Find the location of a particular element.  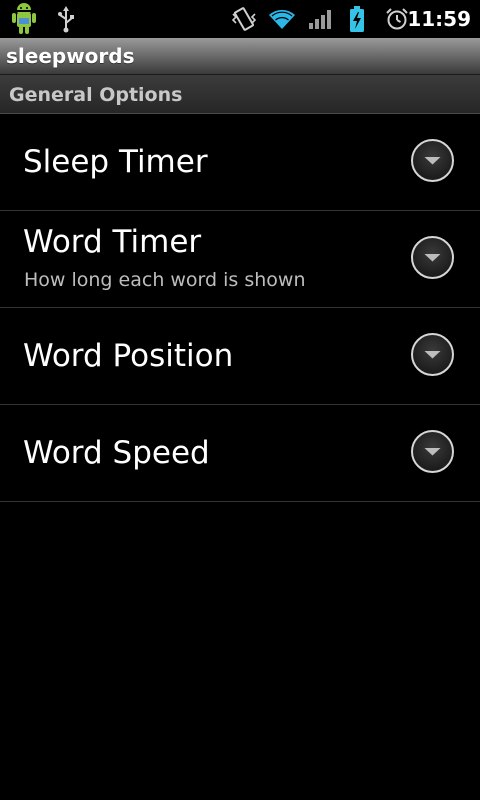

app-title-bar: sleepwords is located at coordinates (240, 56).